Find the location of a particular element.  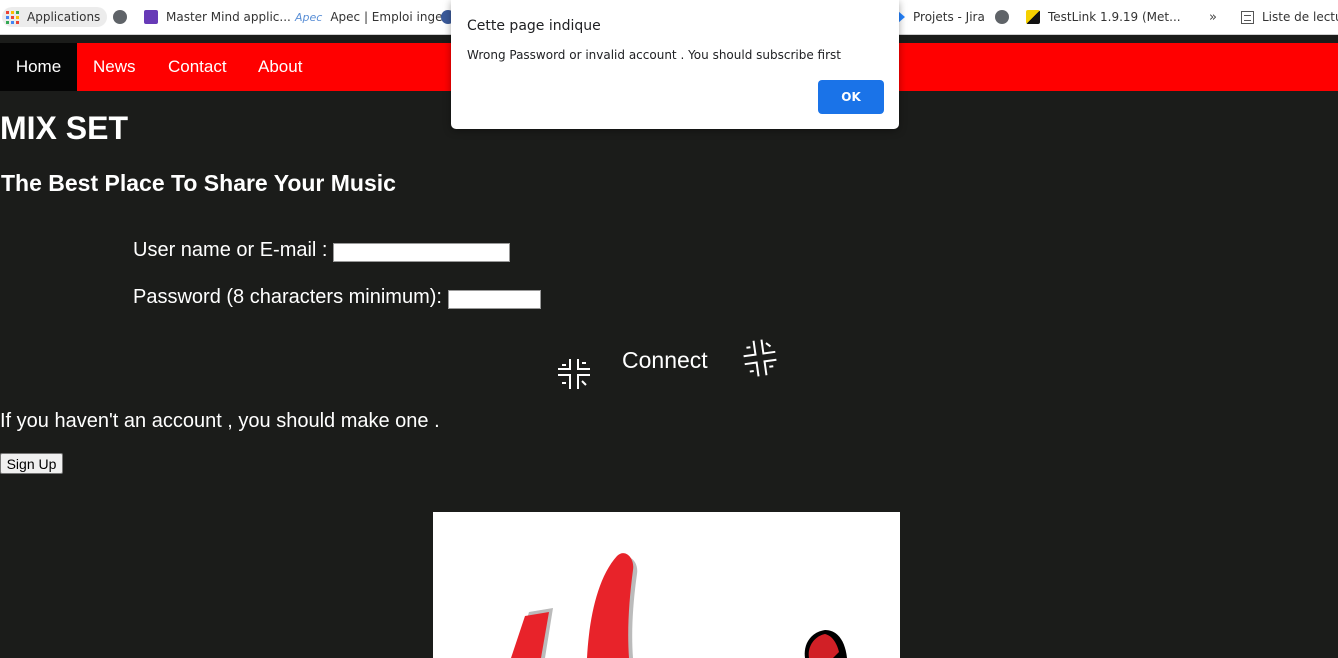

password-input is located at coordinates (494, 299).